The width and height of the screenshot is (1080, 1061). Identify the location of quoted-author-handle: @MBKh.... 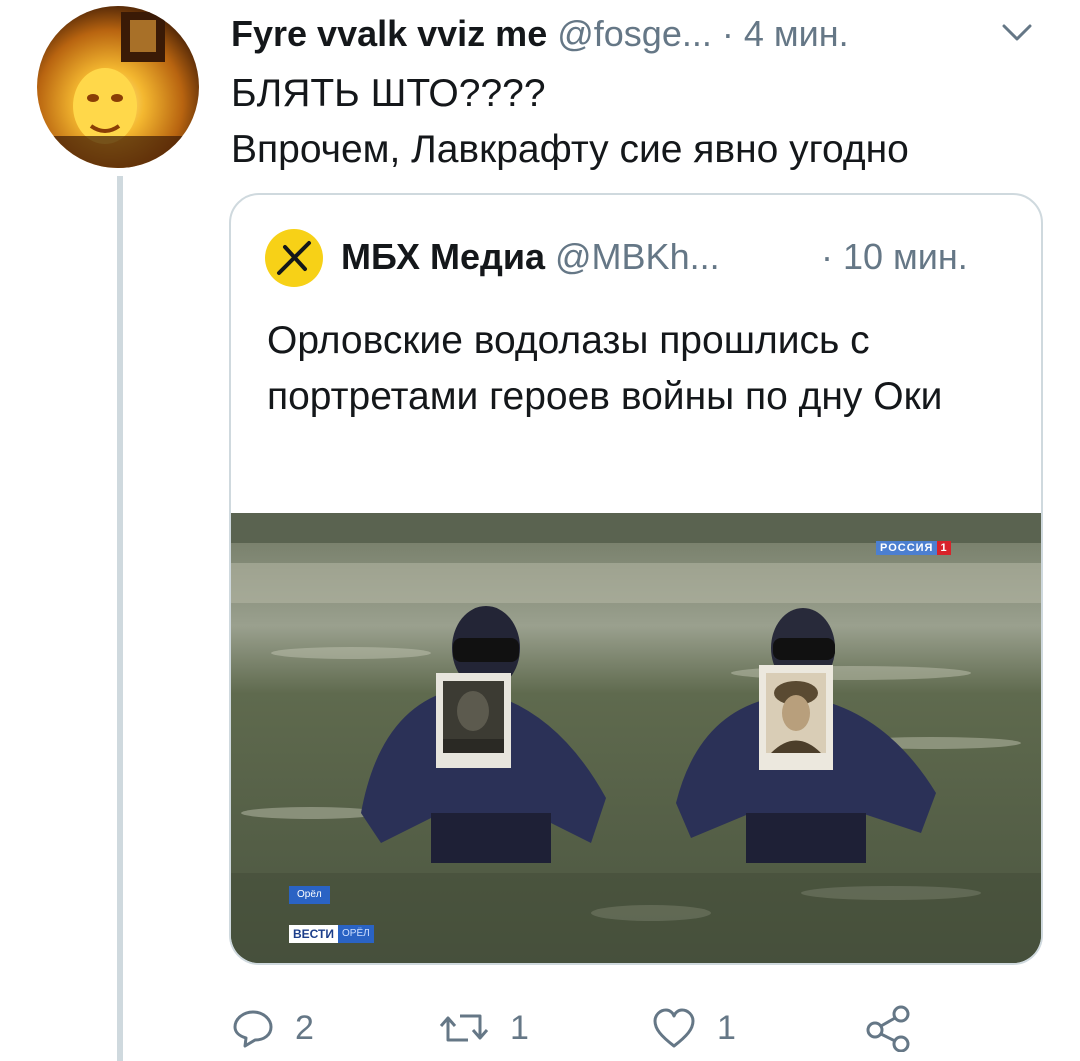
(637, 256).